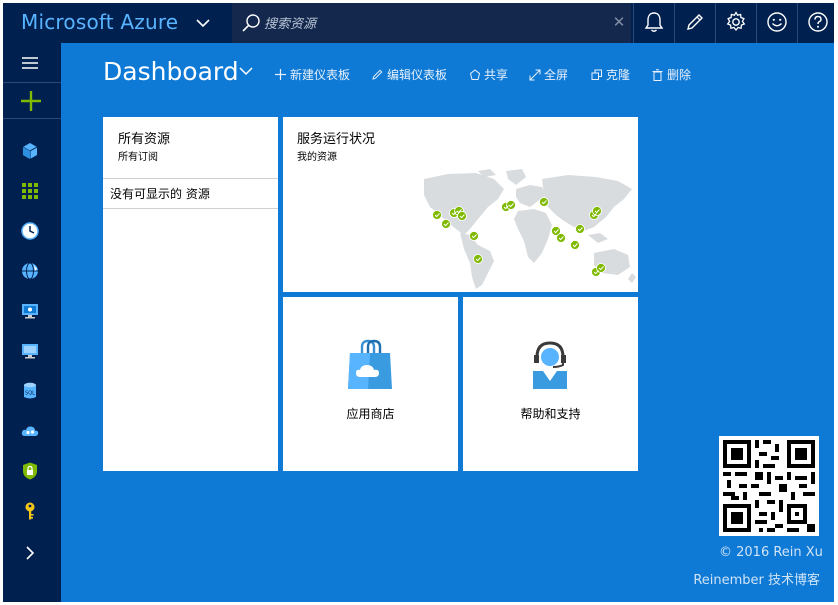 The image size is (838, 605). I want to click on nav-expand, so click(32, 553).